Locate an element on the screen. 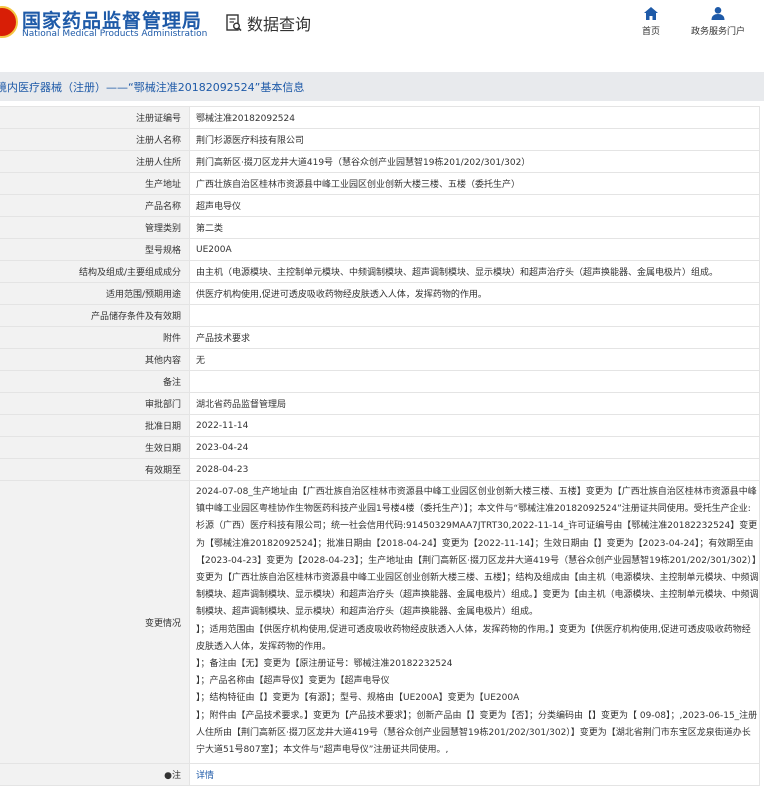 The width and height of the screenshot is (764, 797). field-label: 有效期至 is located at coordinates (95, 469).